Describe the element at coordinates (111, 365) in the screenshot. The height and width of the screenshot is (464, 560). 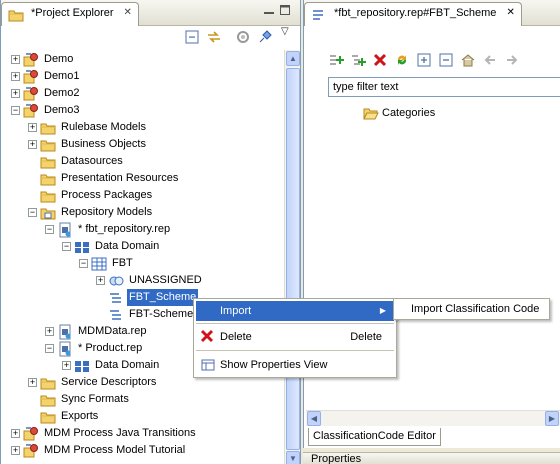
I see `tree-item: + Data Domain` at that location.